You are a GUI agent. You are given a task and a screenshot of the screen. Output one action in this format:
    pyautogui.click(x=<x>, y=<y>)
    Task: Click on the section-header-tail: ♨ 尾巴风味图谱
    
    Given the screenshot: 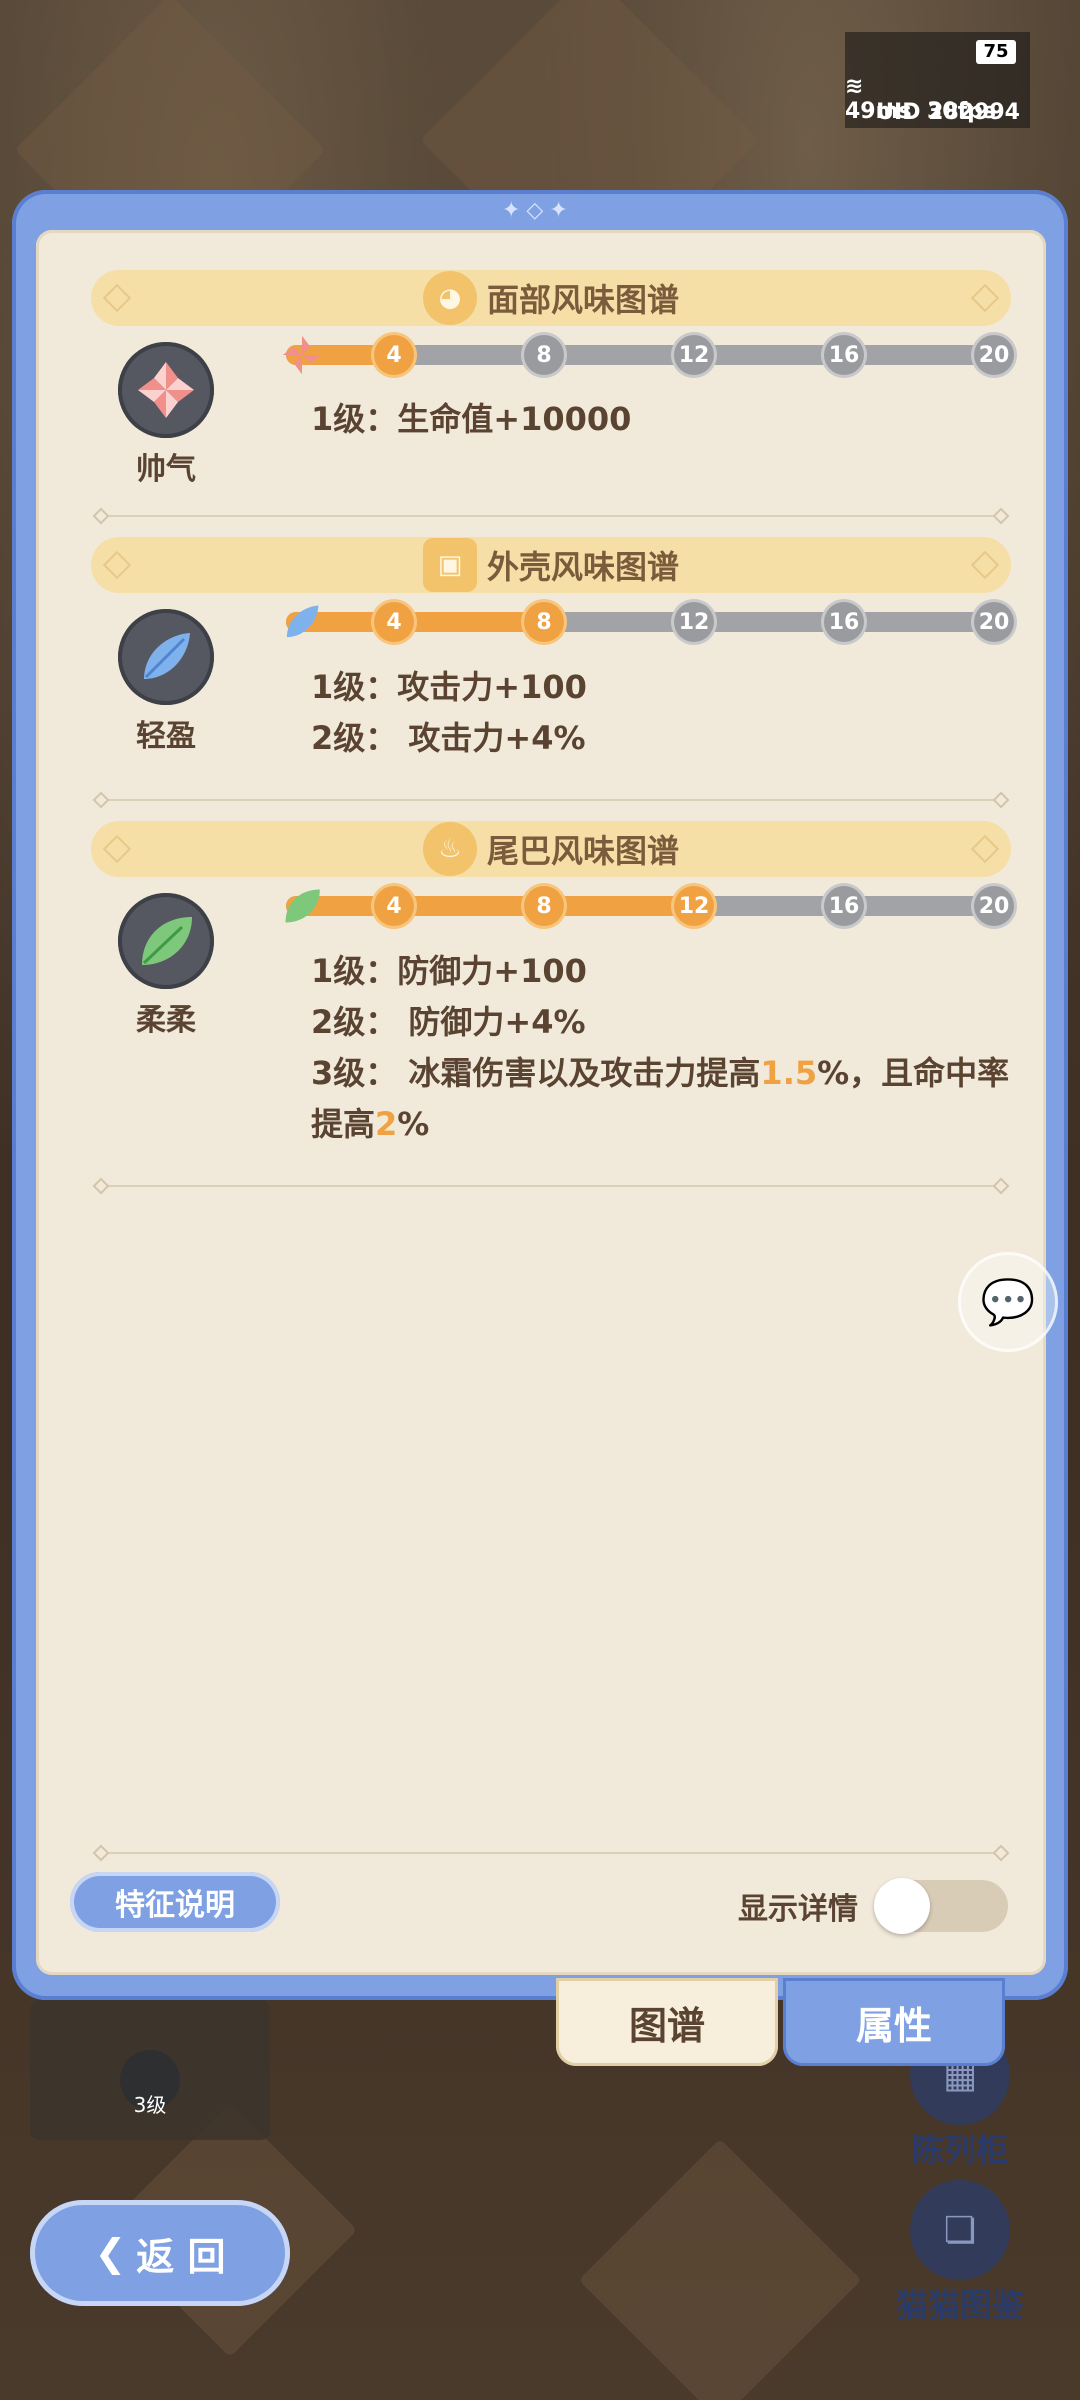 What is the action you would take?
    pyautogui.click(x=551, y=849)
    